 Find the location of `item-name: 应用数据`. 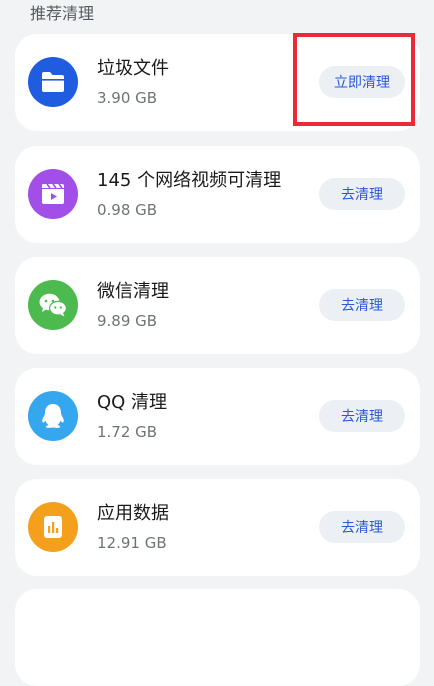

item-name: 应用数据 is located at coordinates (133, 513).